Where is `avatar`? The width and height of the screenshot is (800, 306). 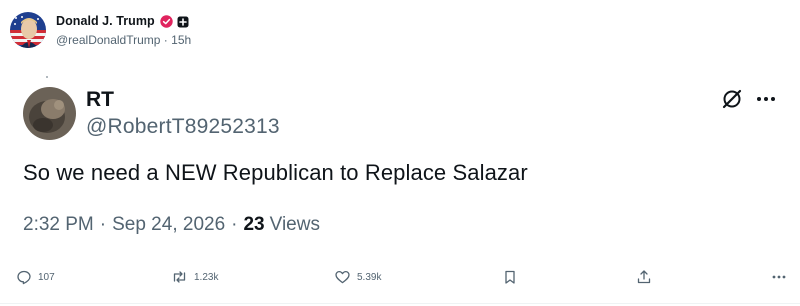 avatar is located at coordinates (28, 30).